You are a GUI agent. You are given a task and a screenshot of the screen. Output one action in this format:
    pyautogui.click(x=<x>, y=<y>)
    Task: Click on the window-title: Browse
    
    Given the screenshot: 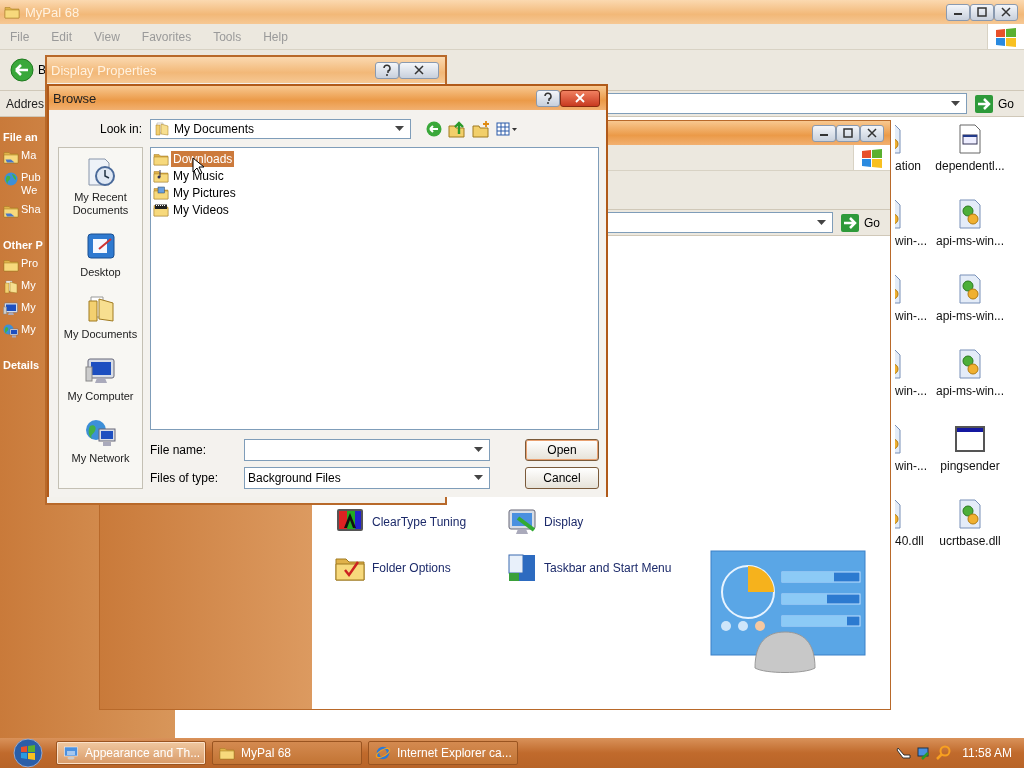 What is the action you would take?
    pyautogui.click(x=75, y=98)
    